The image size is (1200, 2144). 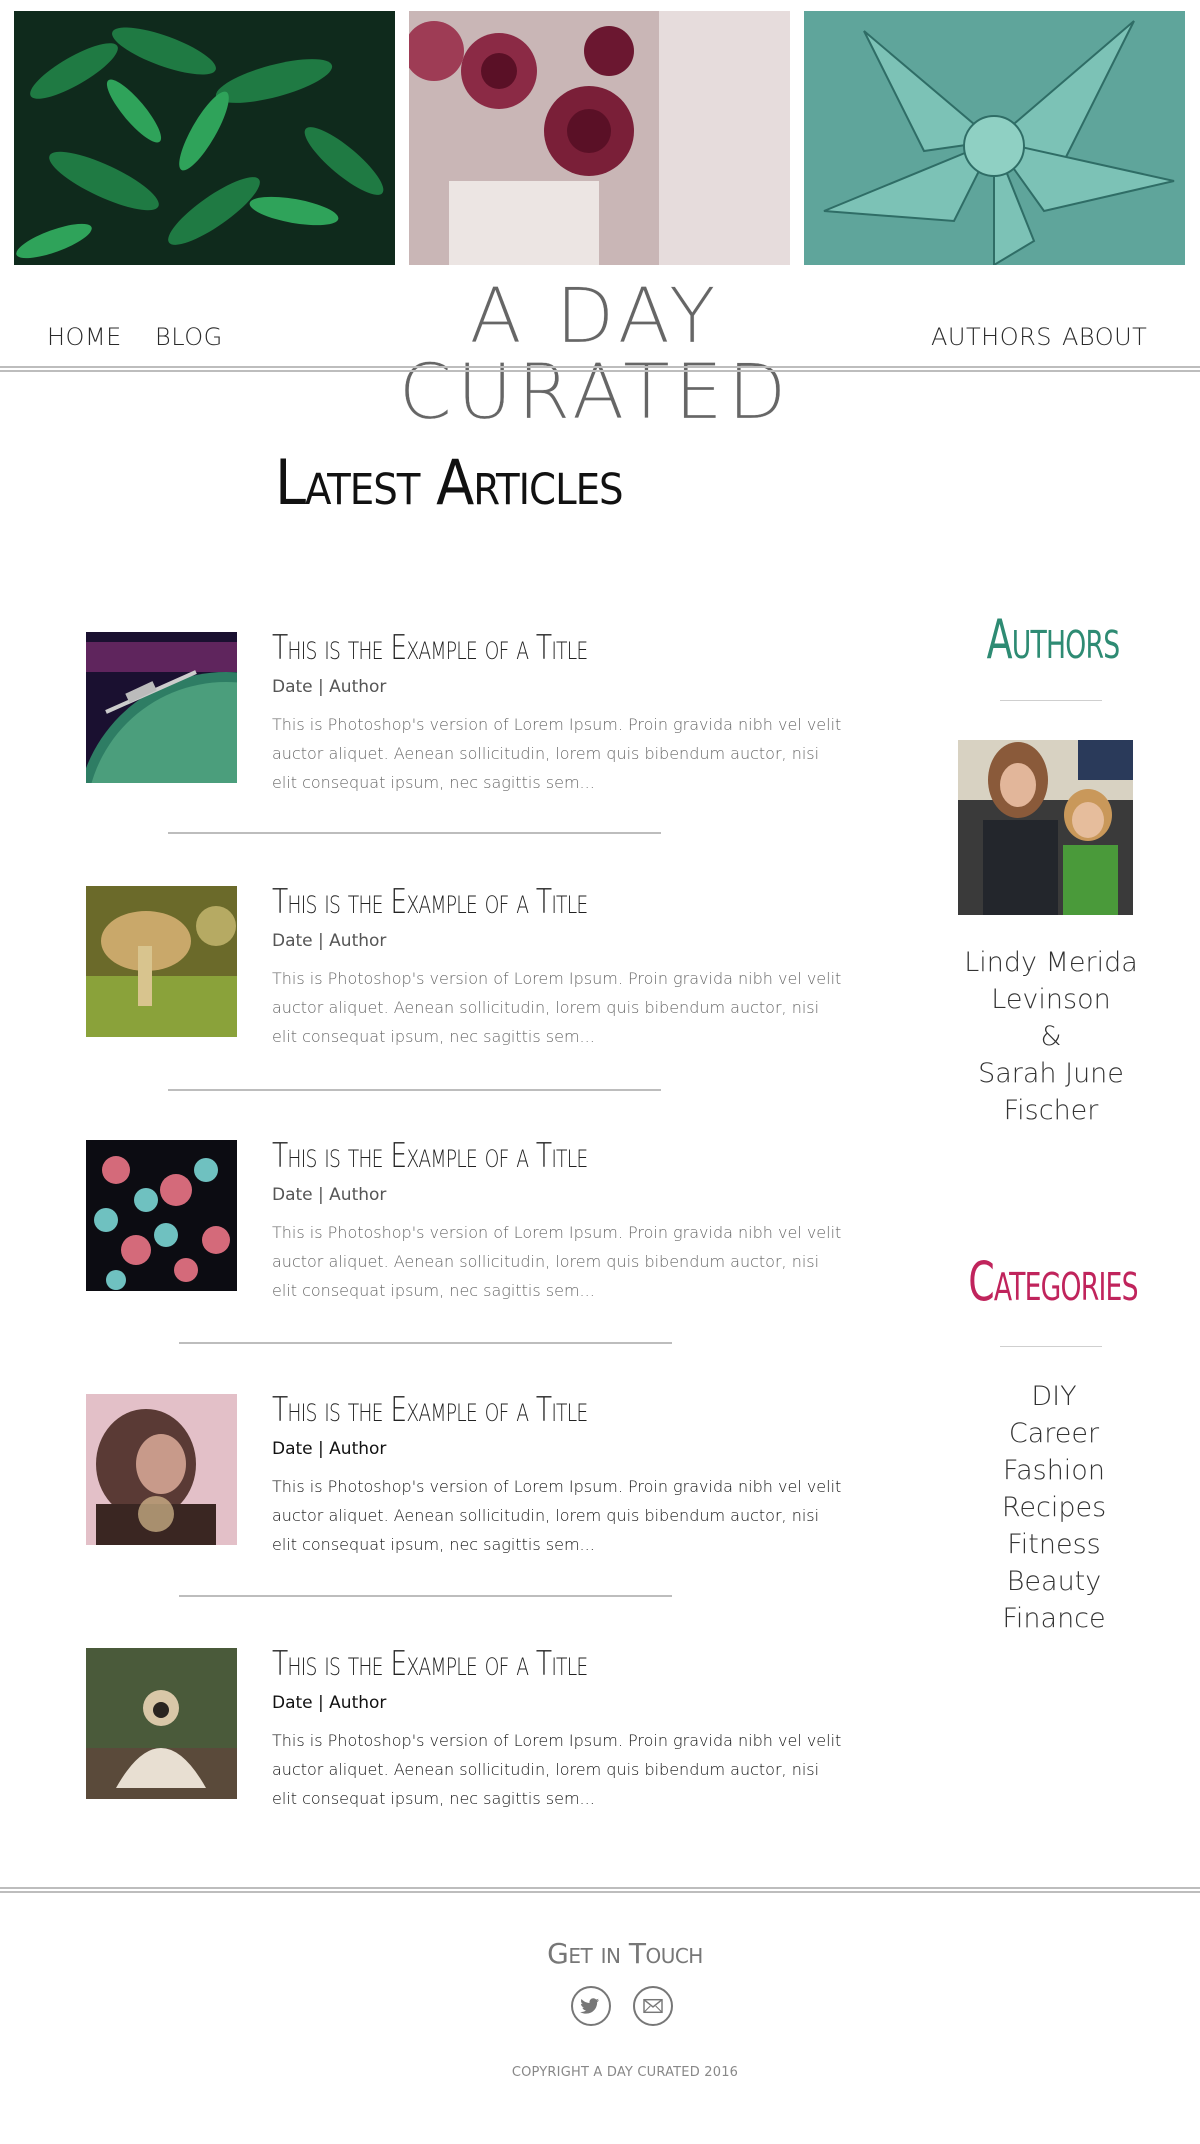 I want to click on get-in-touch-heading: Get in Touch, so click(x=625, y=1953).